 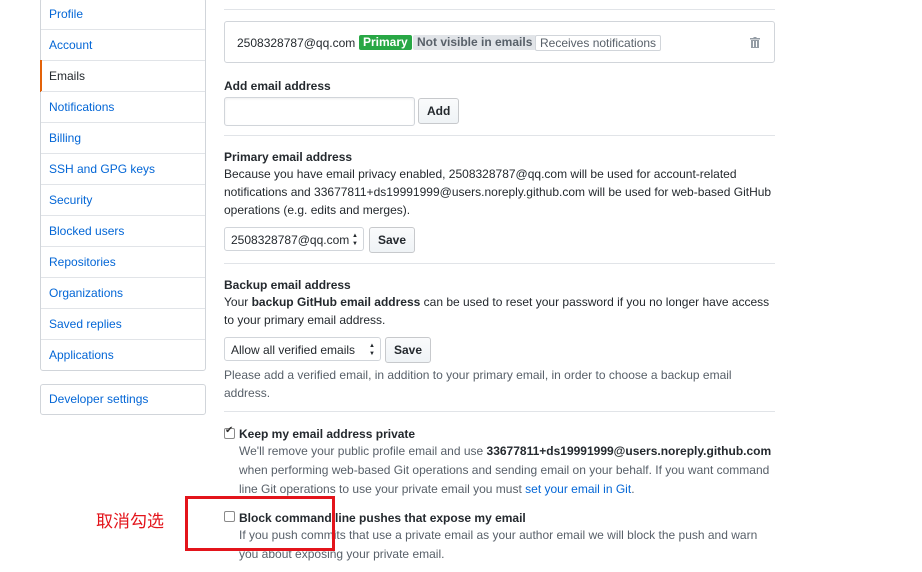 I want to click on sidebar-item-saved-replies: Saved replies, so click(x=123, y=323).